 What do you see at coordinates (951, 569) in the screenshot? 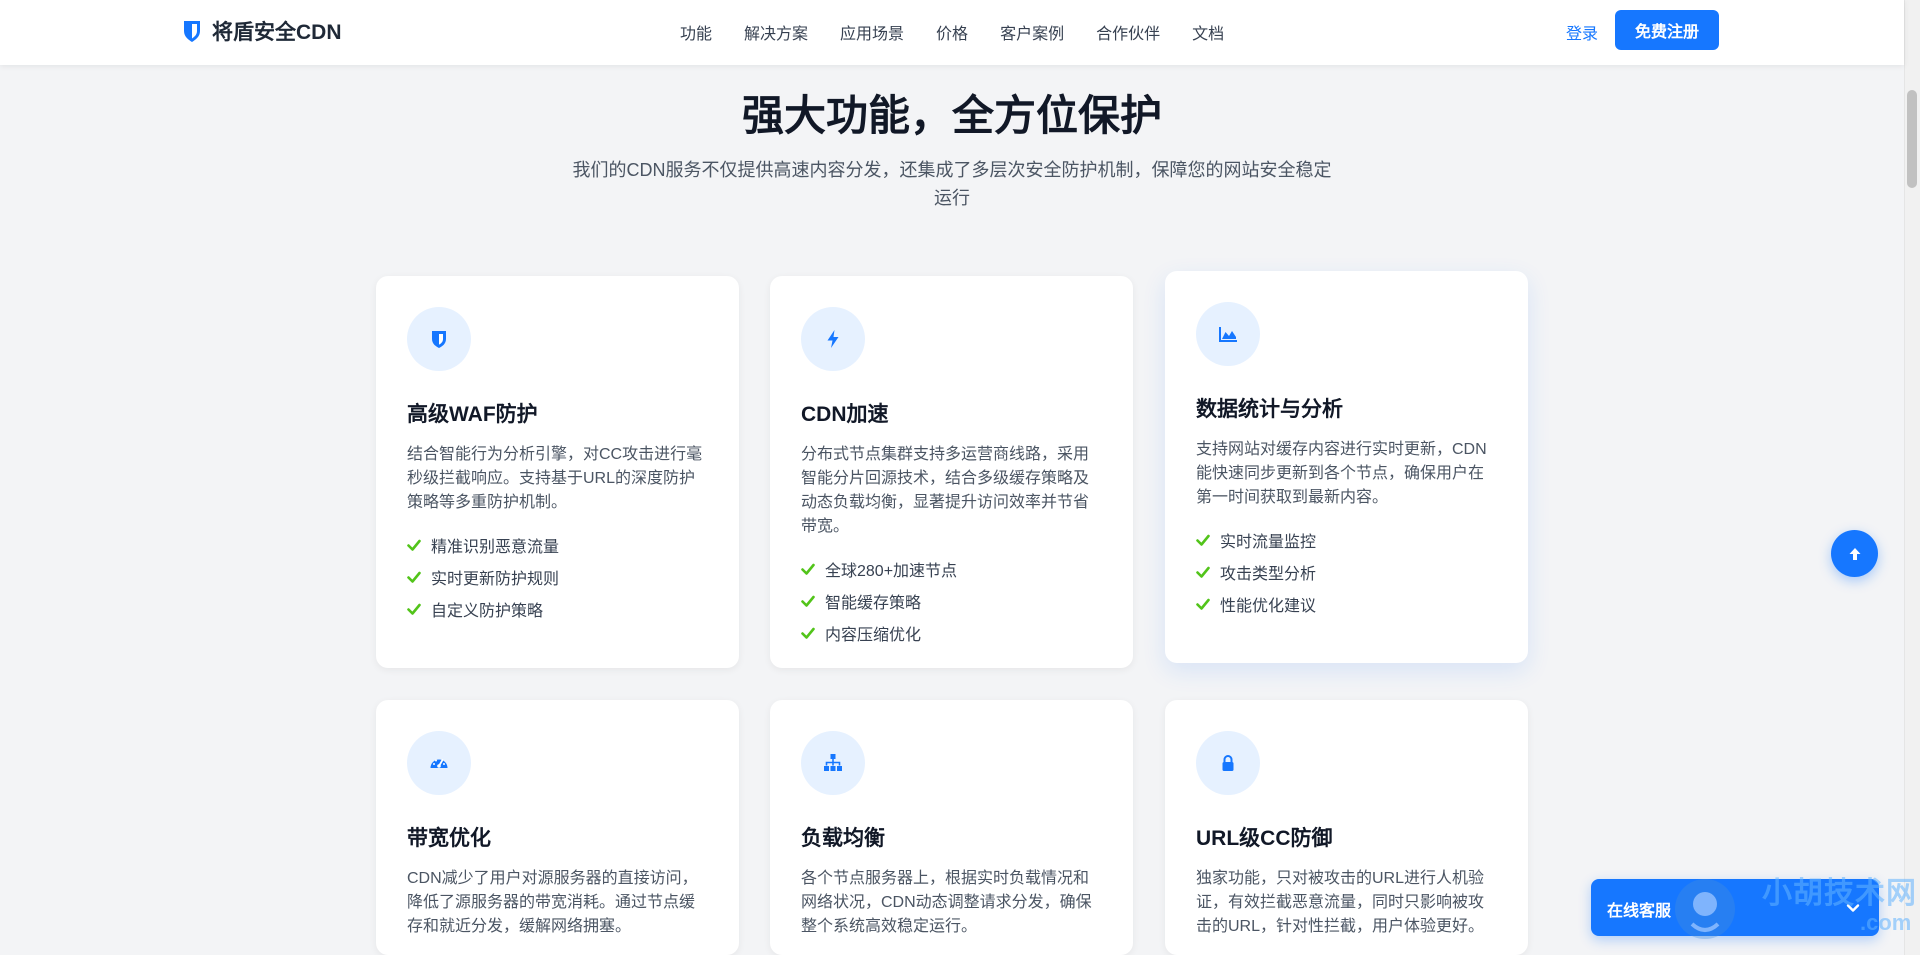
I see `list-item: 全球280+加速节点` at bounding box center [951, 569].